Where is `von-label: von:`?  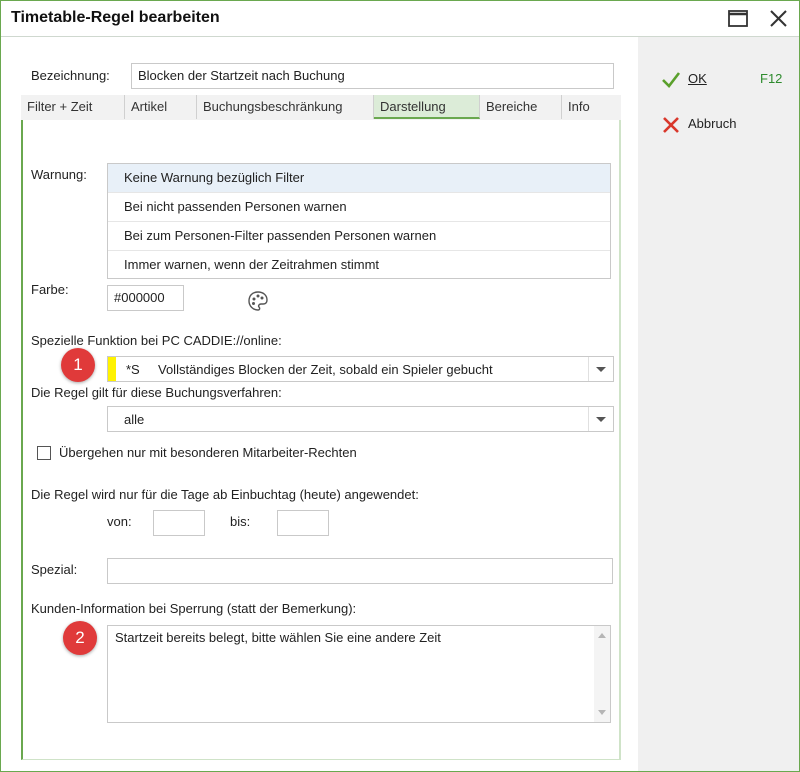 von-label: von: is located at coordinates (119, 521).